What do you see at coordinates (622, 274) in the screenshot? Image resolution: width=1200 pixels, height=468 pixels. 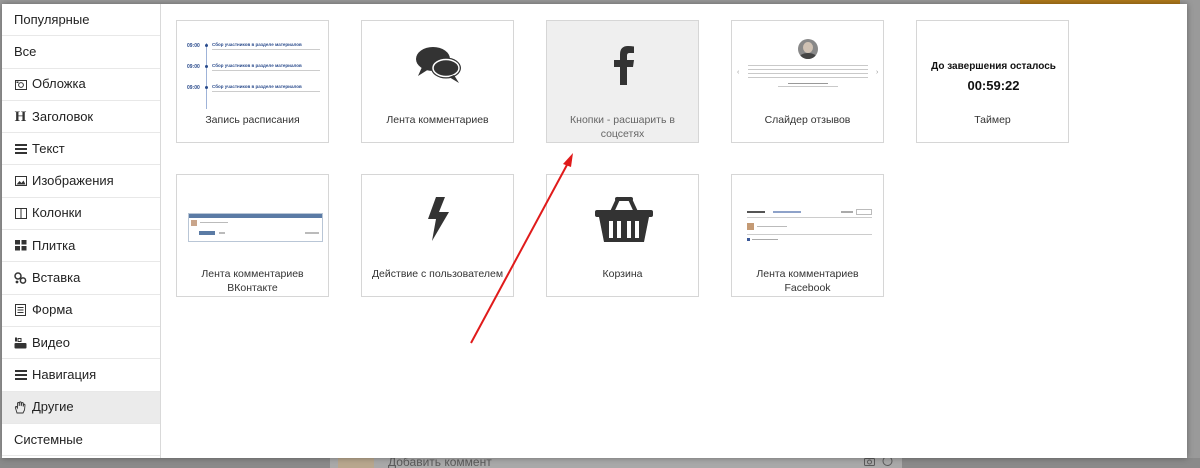 I see `block-card-label: Корзина` at bounding box center [622, 274].